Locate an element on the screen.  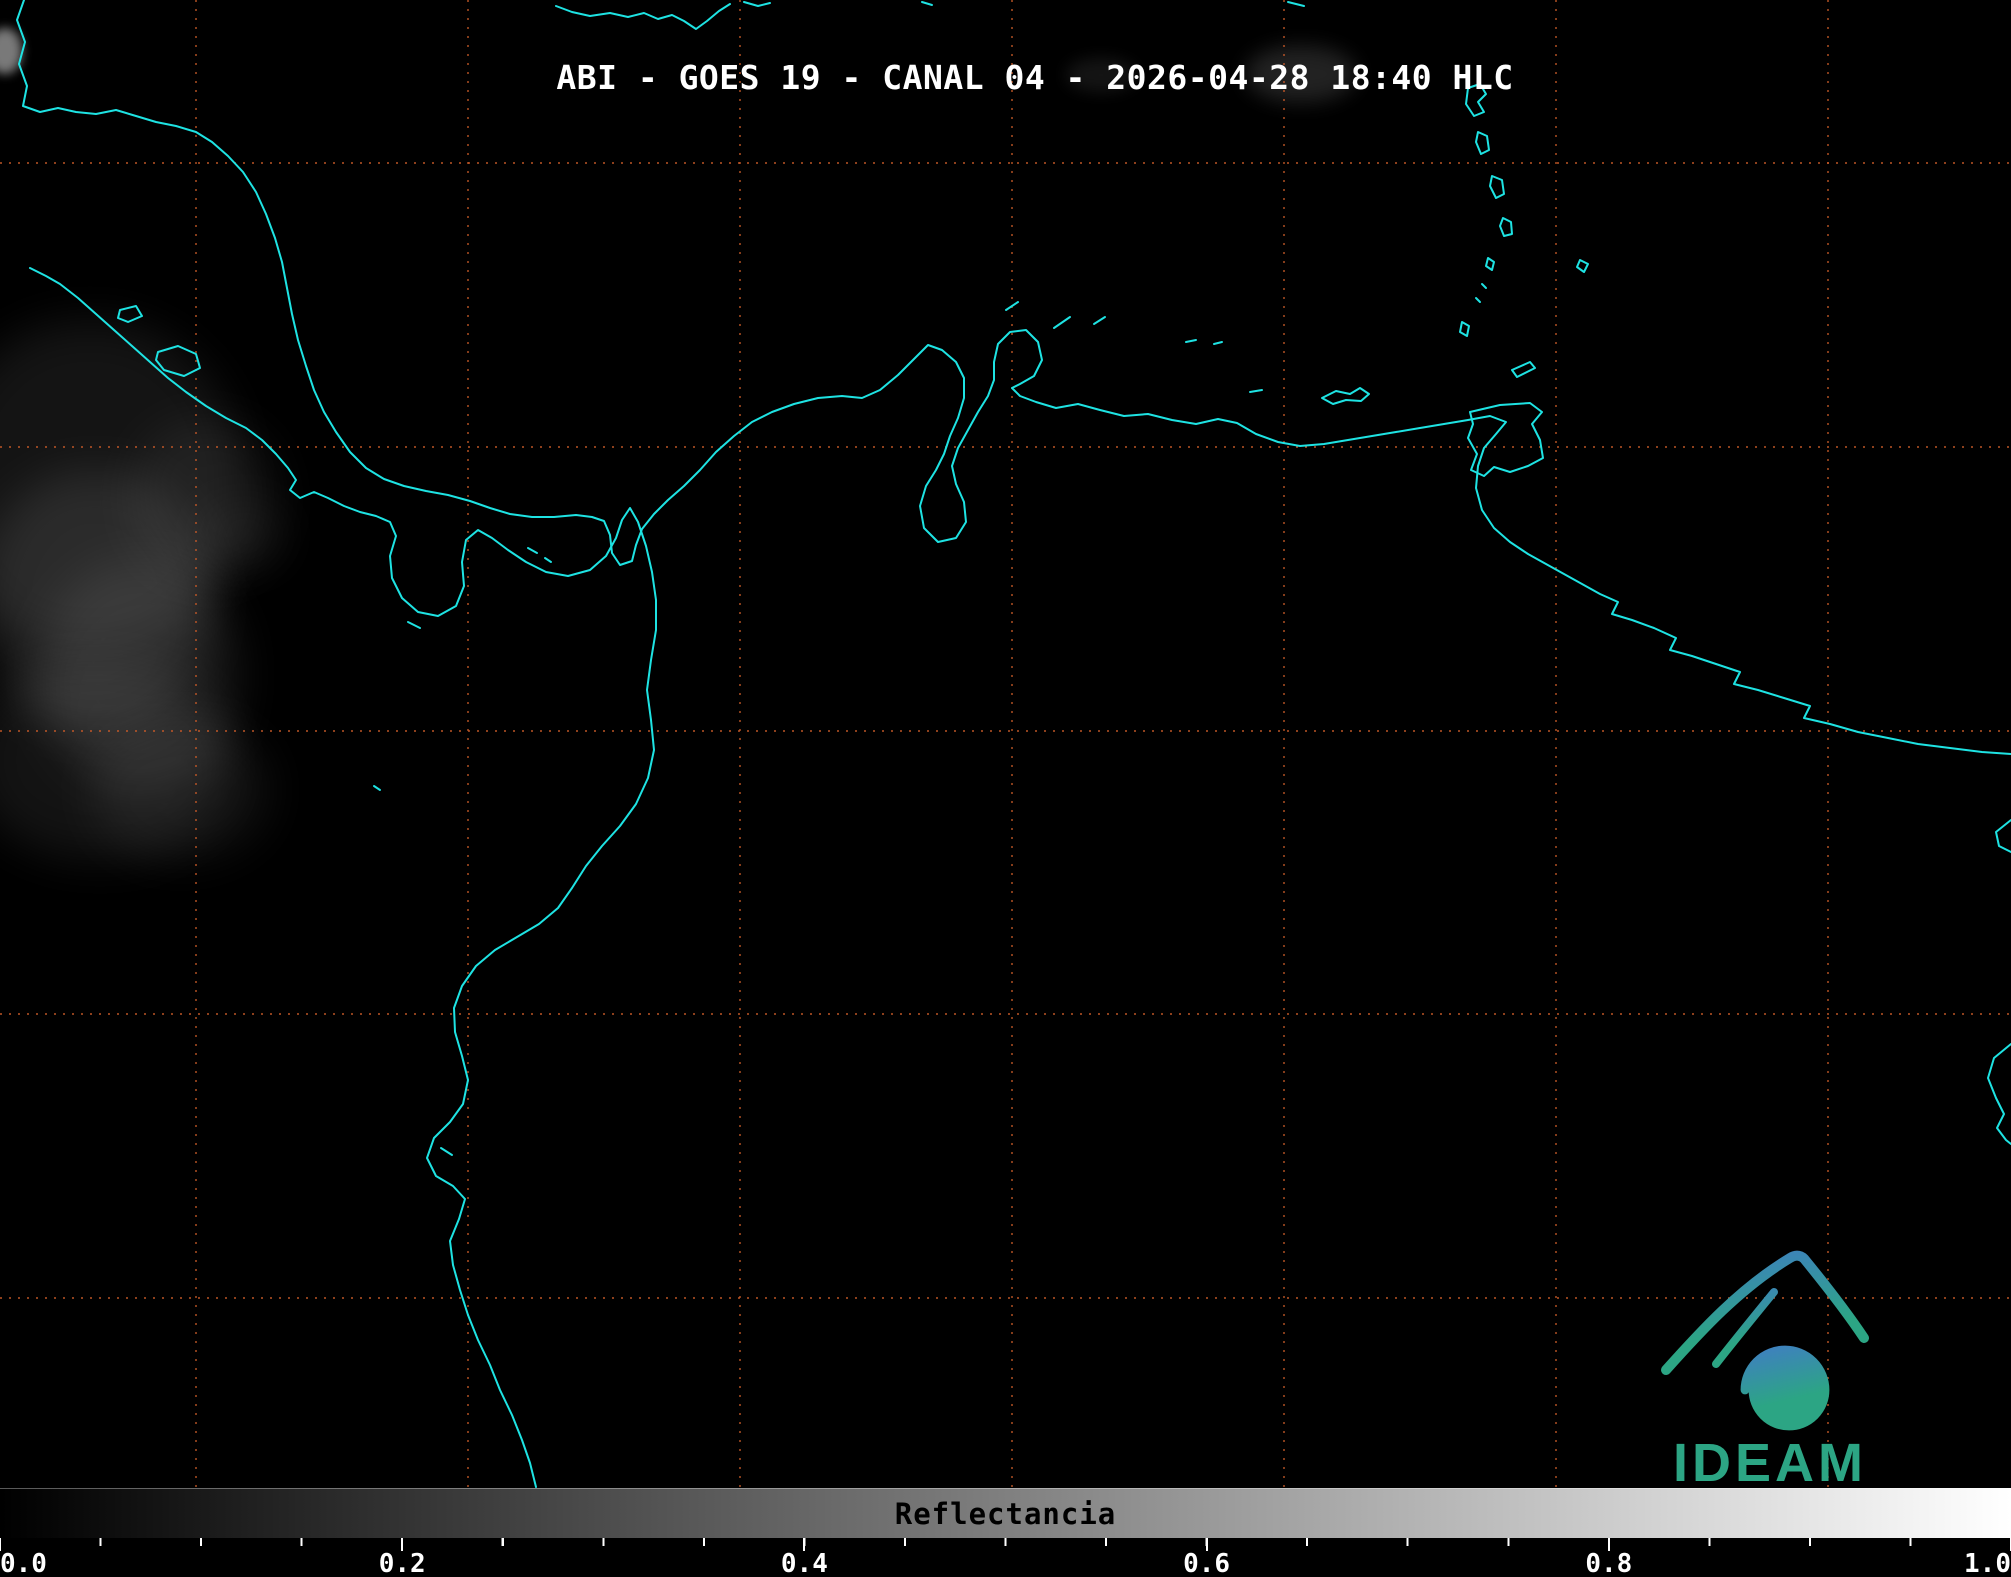
colorbar-tick-label: 1.0 is located at coordinates (1987, 1563).